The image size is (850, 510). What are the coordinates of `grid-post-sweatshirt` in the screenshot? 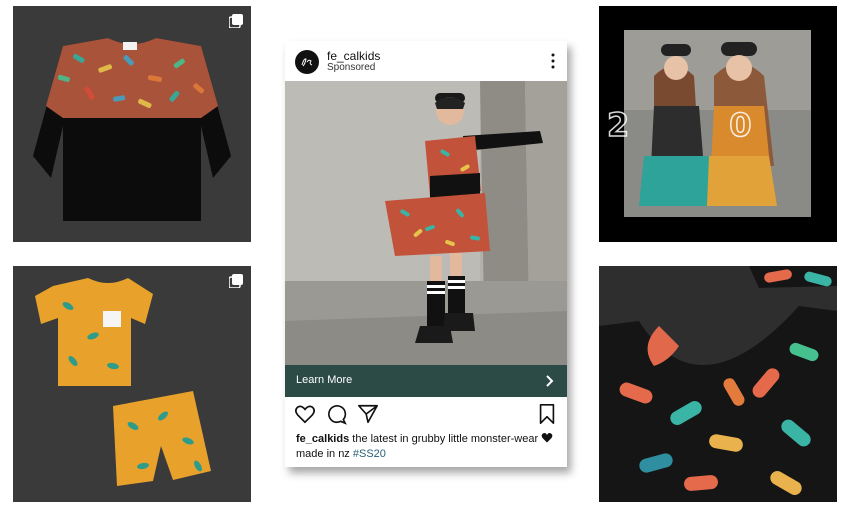 It's located at (132, 124).